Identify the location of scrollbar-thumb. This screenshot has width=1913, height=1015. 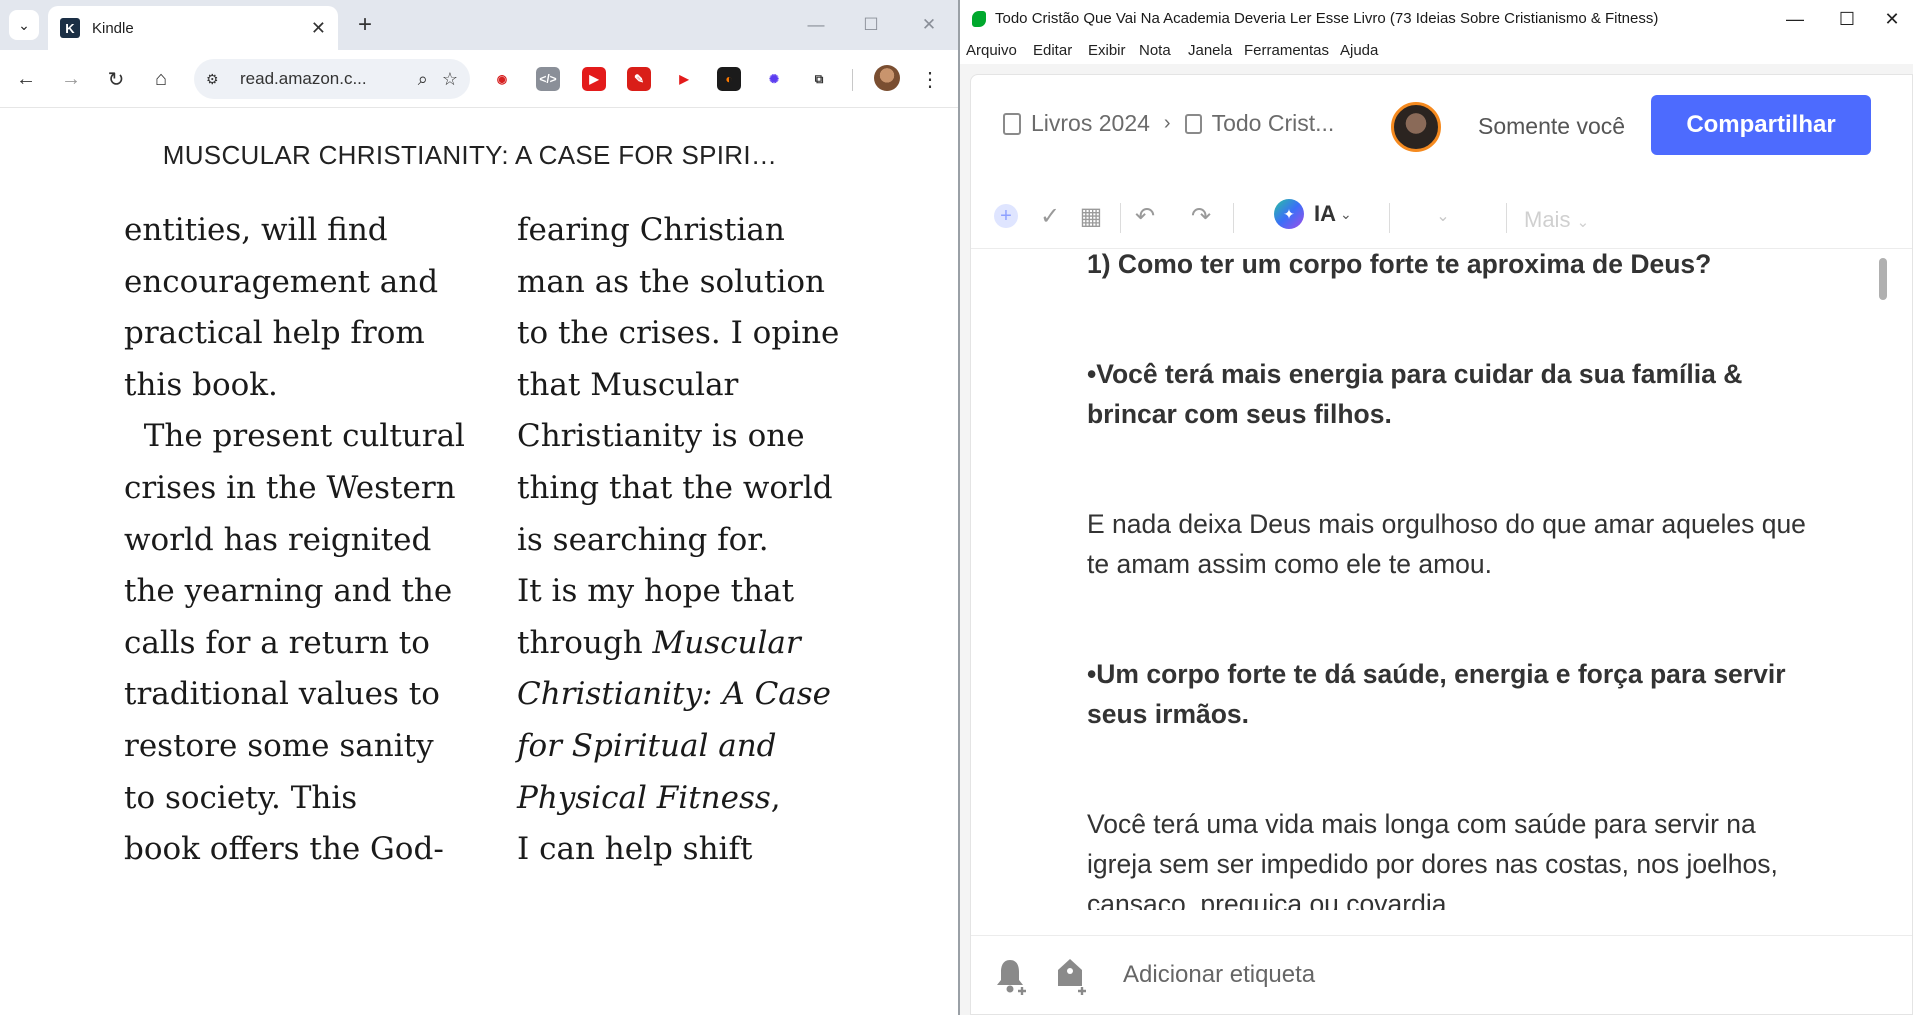
(1883, 279).